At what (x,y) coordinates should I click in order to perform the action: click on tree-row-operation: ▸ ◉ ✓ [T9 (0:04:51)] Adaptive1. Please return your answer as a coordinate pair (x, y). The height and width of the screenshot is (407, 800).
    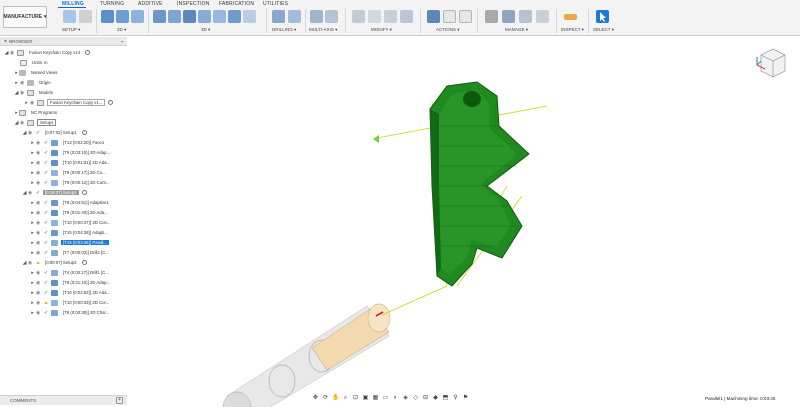
    Looking at the image, I should click on (70, 202).